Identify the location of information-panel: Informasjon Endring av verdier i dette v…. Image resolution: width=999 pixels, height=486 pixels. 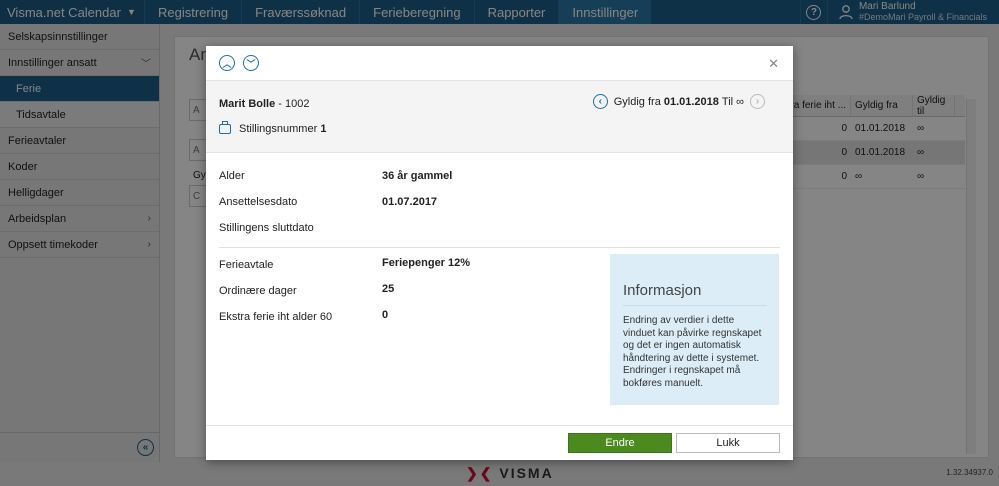
(694, 329).